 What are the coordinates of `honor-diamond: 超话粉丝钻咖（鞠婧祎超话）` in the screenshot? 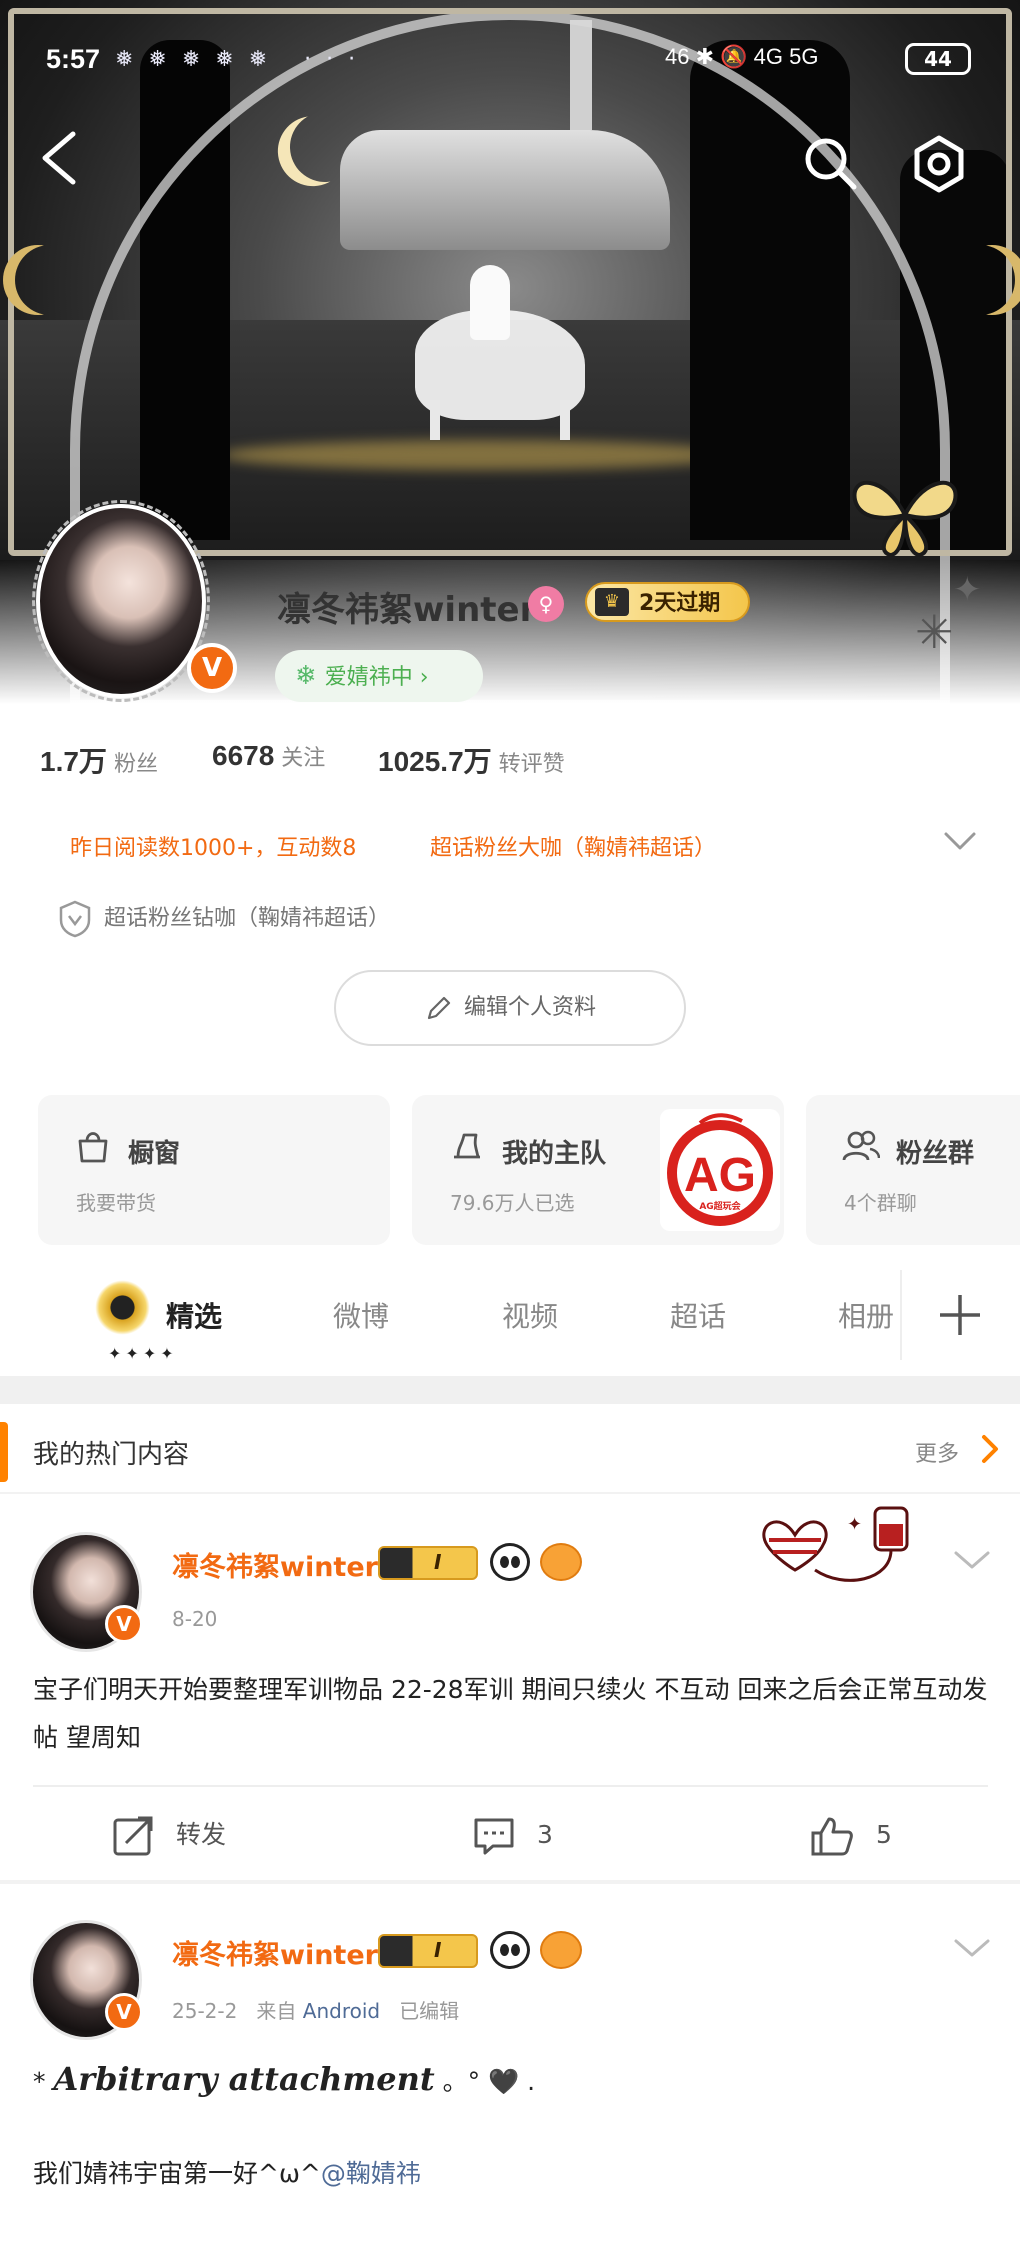 It's located at (224, 919).